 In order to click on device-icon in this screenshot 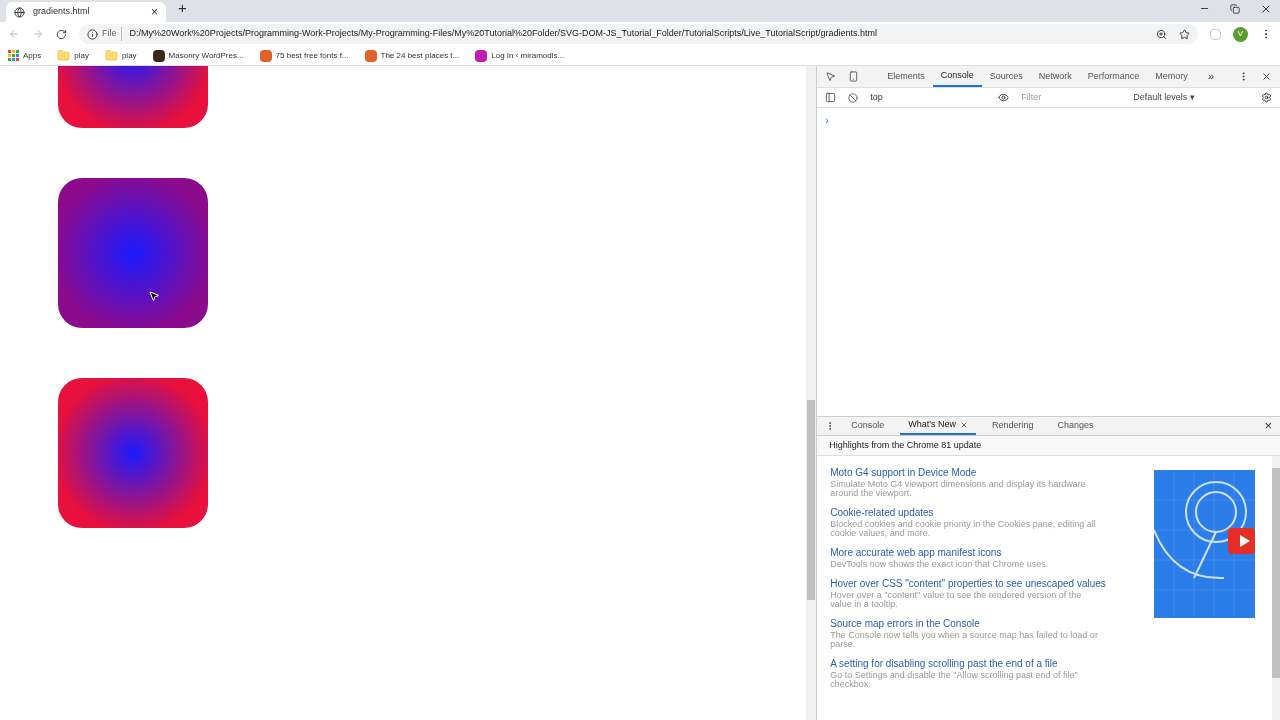, I will do `click(854, 76)`.